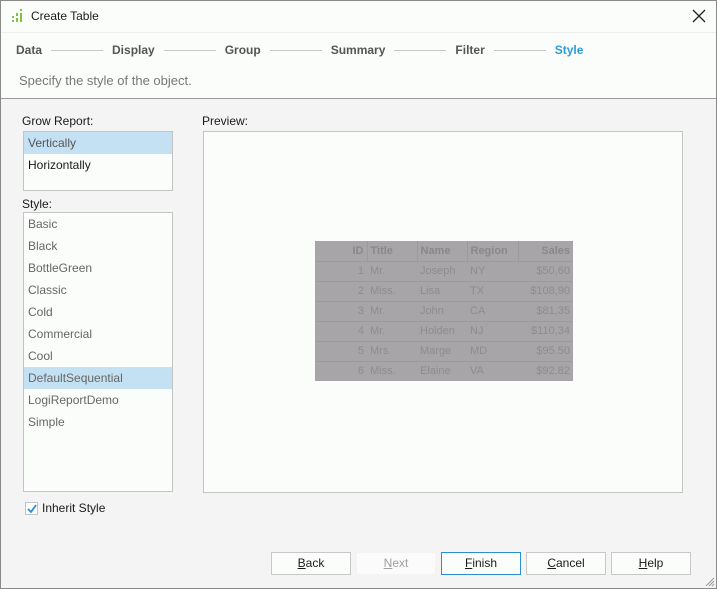 Image resolution: width=717 pixels, height=589 pixels. What do you see at coordinates (37, 204) in the screenshot?
I see `style-label: Style:` at bounding box center [37, 204].